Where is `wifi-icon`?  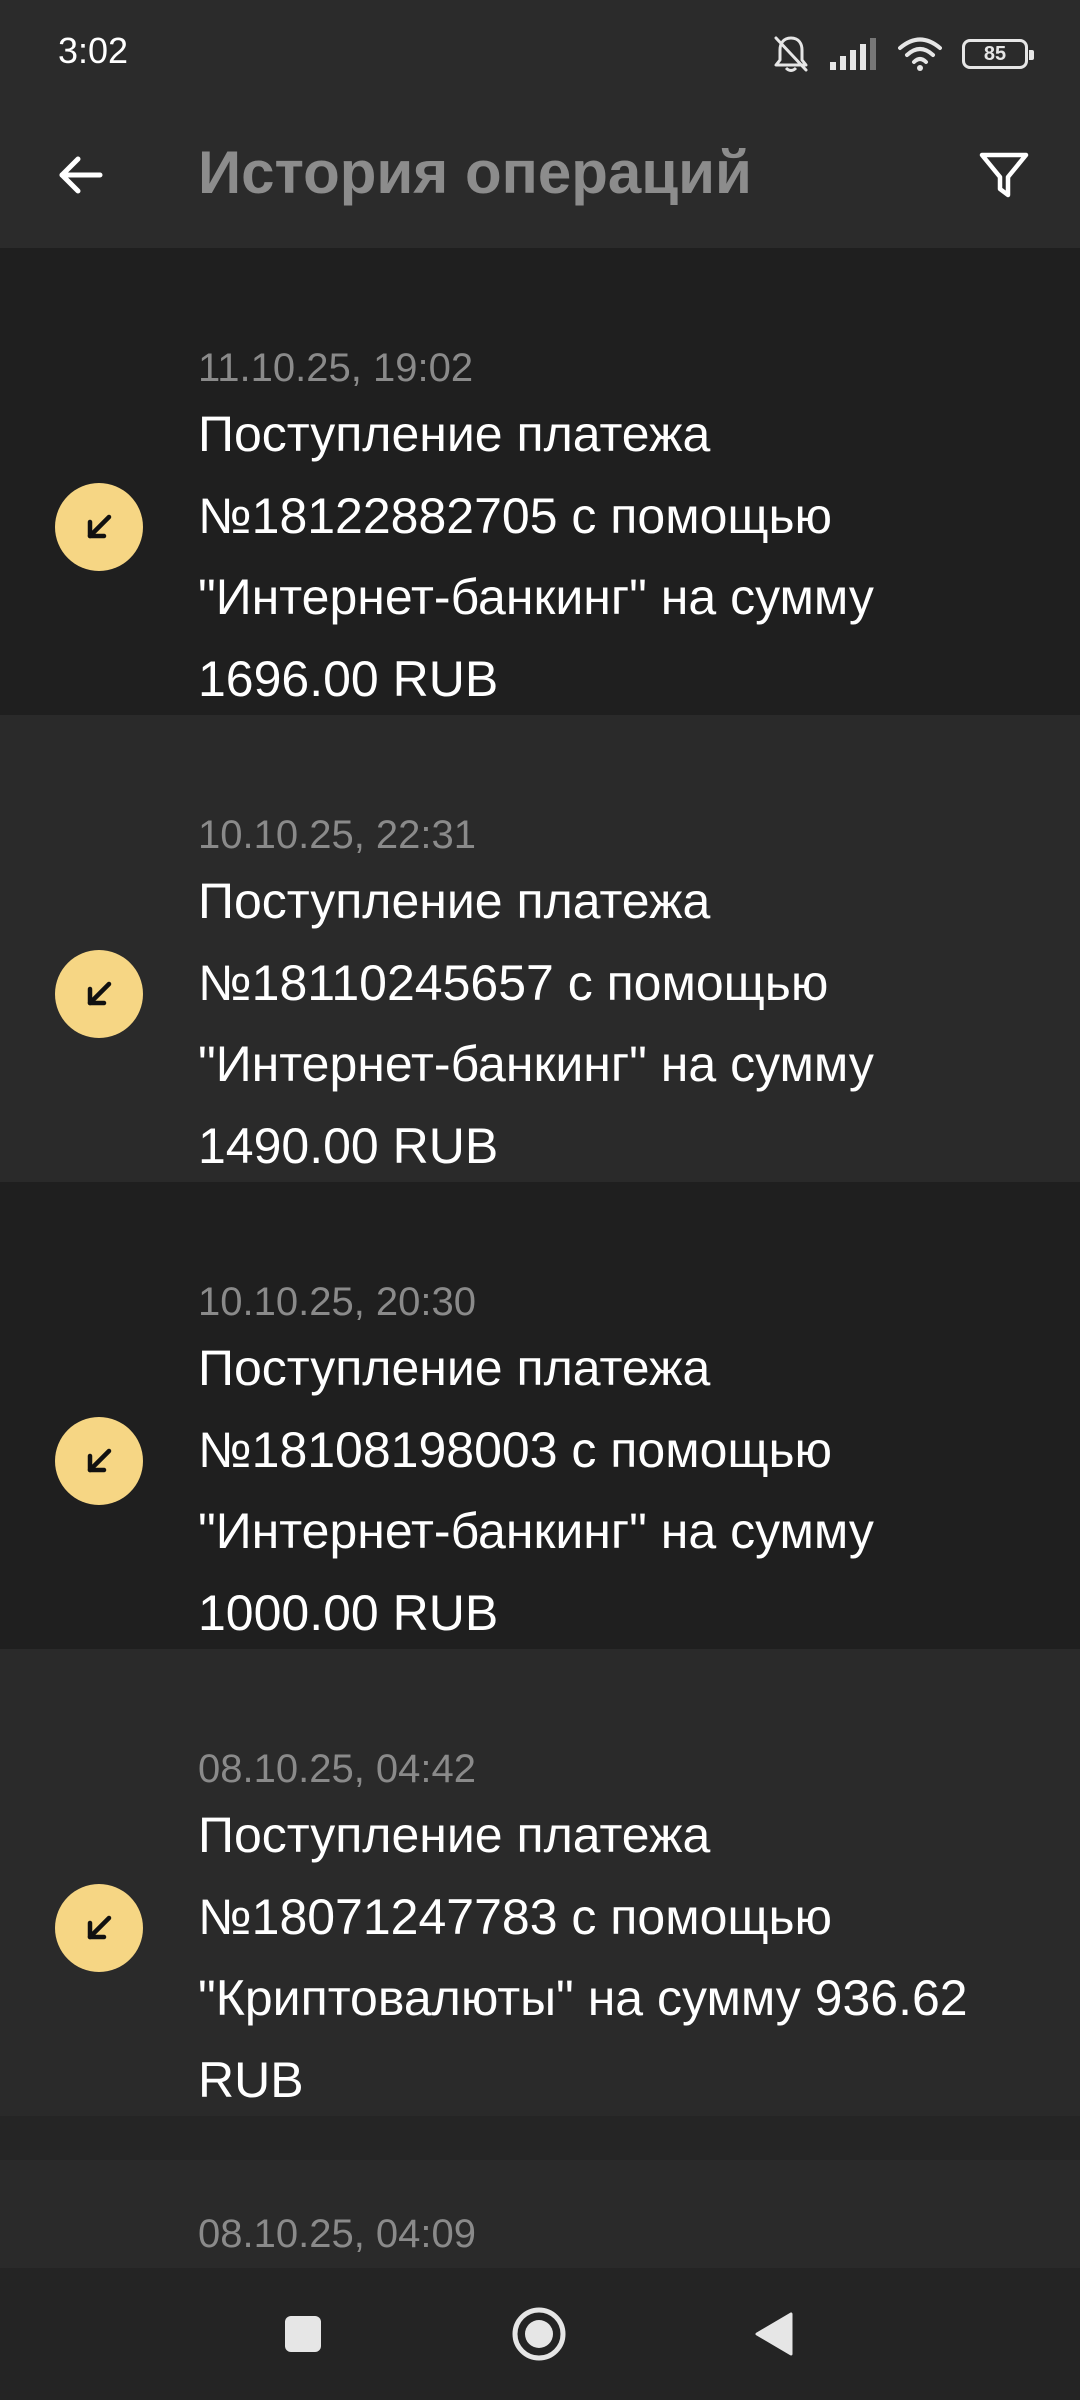
wifi-icon is located at coordinates (920, 54).